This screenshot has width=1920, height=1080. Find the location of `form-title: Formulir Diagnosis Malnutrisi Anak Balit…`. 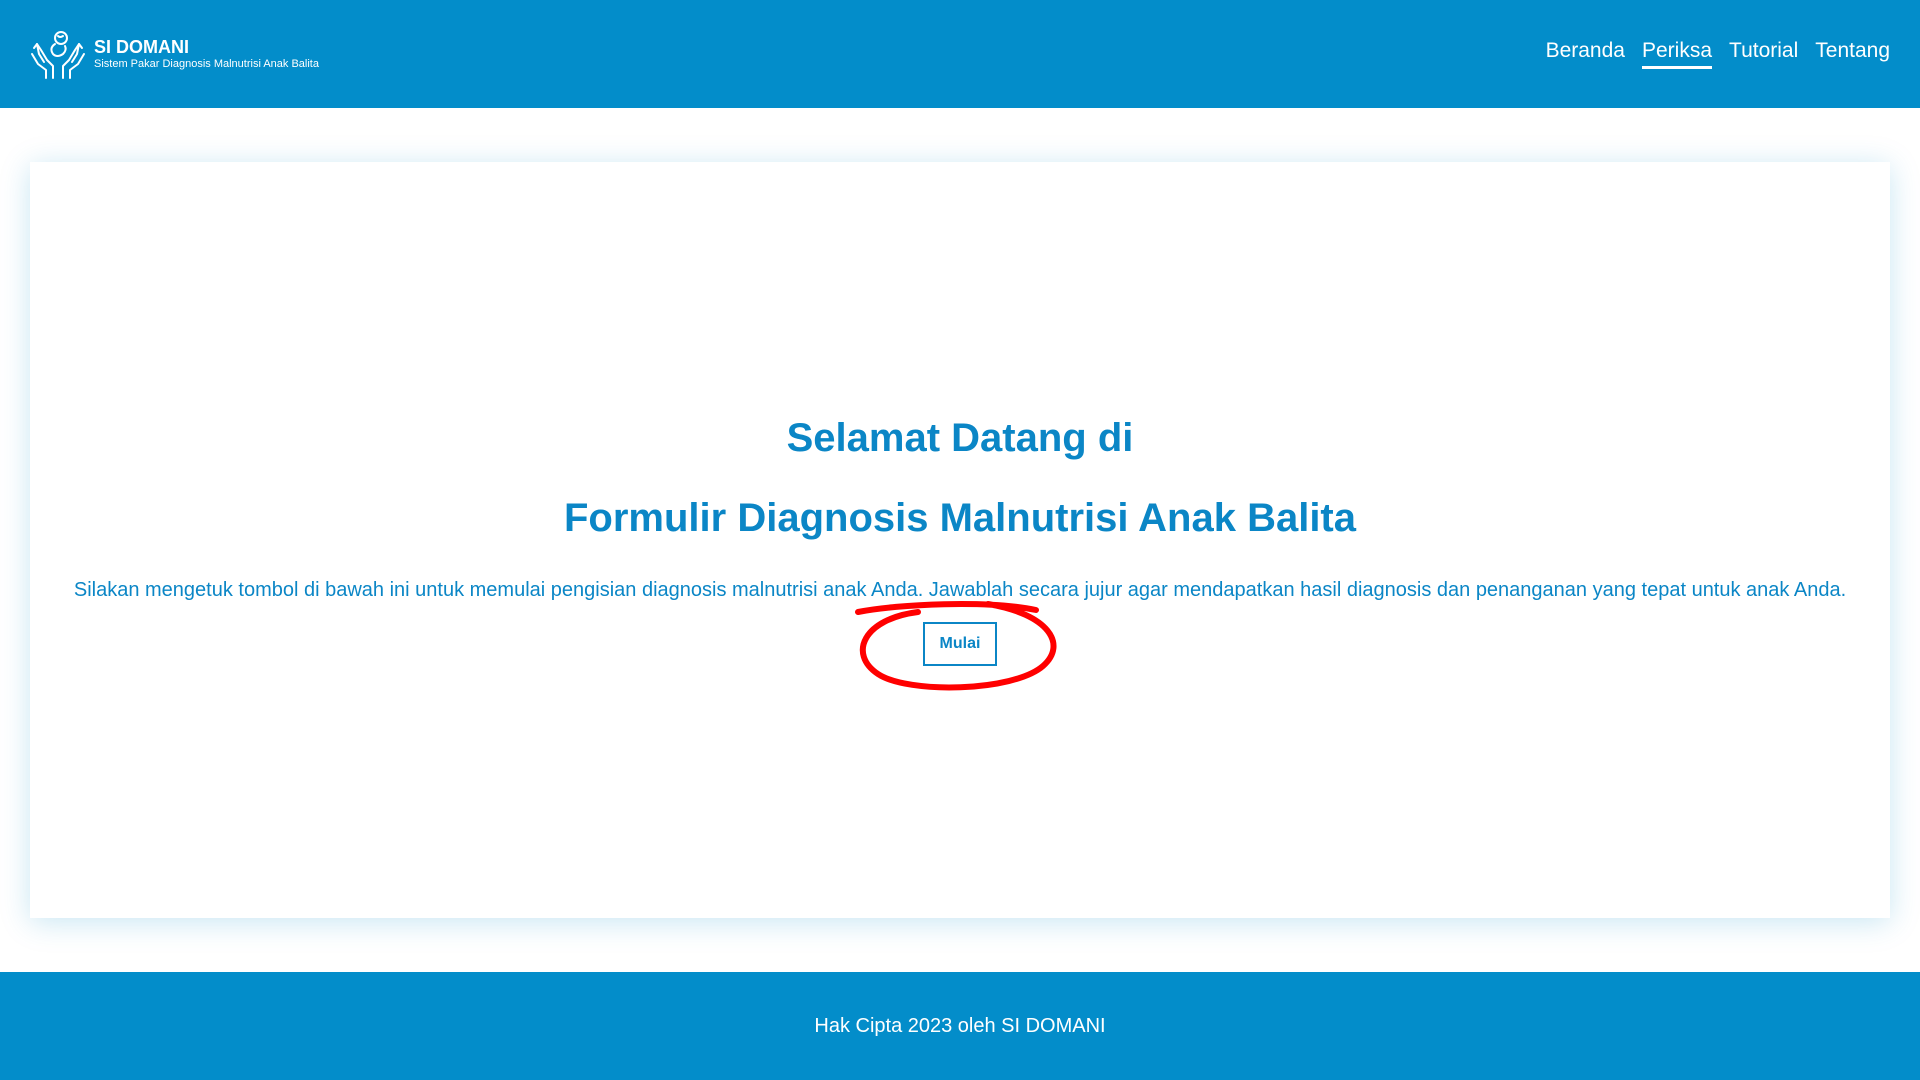

form-title: Formulir Diagnosis Malnutrisi Anak Balit… is located at coordinates (960, 518).